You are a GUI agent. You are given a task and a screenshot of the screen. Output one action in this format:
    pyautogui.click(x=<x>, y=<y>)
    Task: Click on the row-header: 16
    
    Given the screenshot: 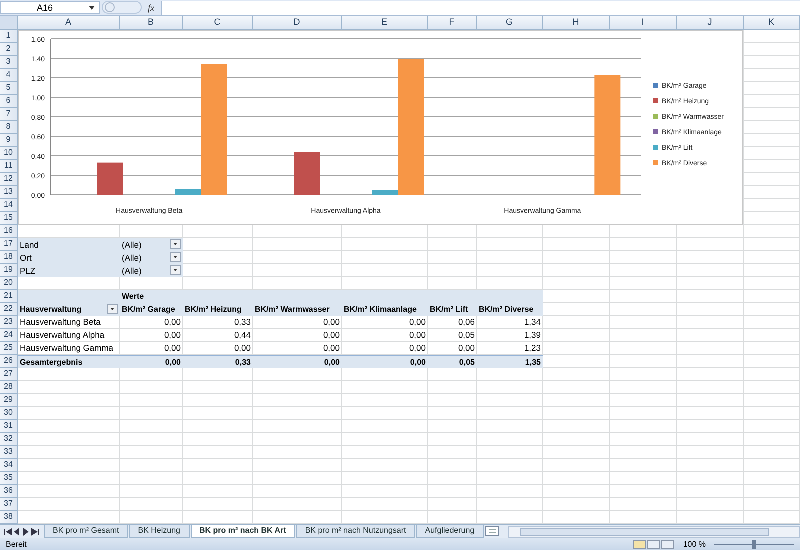 What is the action you would take?
    pyautogui.click(x=9, y=231)
    